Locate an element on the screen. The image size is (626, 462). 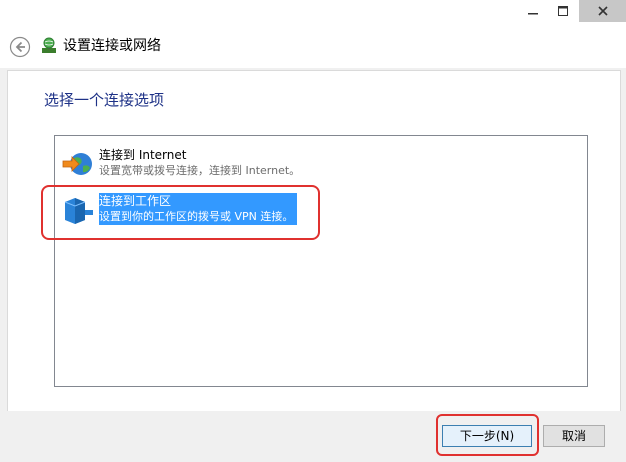
page-heading: 选择一个连接选项 is located at coordinates (104, 100).